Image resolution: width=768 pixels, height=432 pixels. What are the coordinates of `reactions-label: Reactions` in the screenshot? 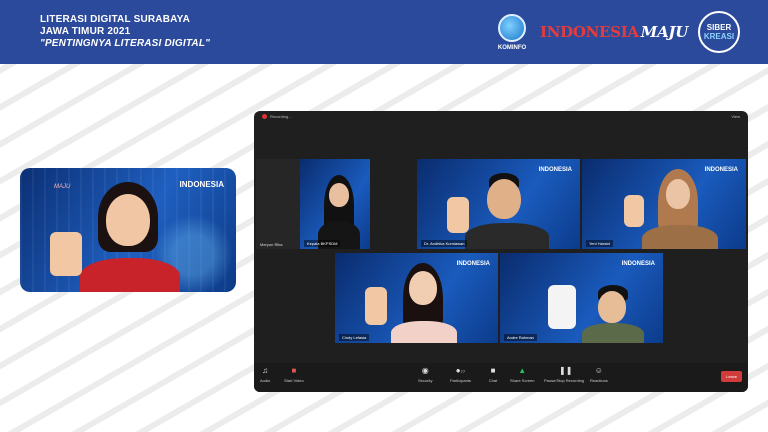 It's located at (599, 380).